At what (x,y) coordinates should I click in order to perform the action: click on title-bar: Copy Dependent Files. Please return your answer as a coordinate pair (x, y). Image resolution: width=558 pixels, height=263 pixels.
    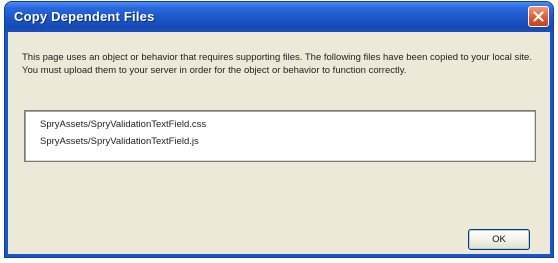
    Looking at the image, I should click on (279, 17).